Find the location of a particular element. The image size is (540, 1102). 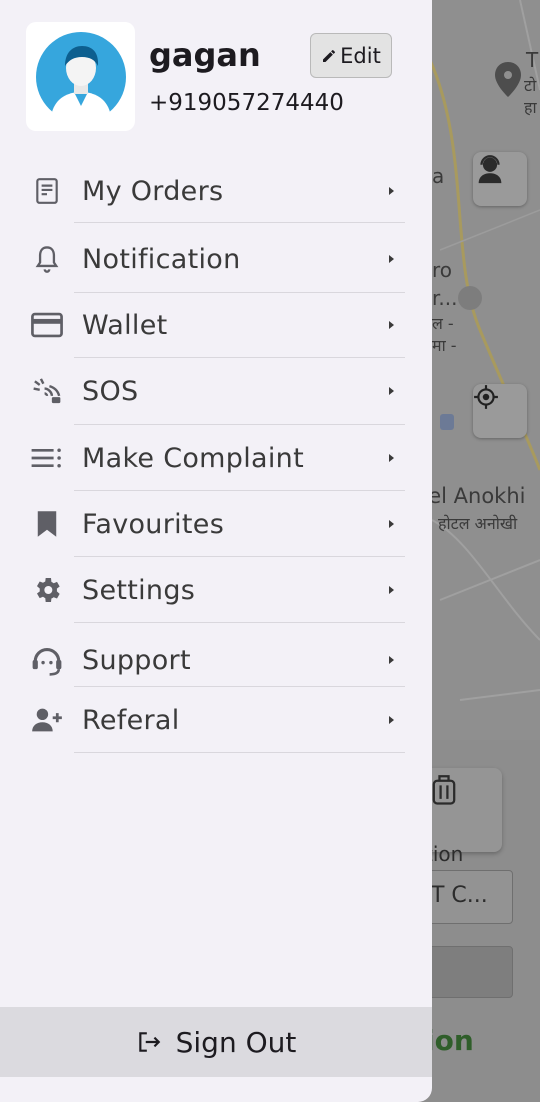

map-label: मा - is located at coordinates (444, 345).